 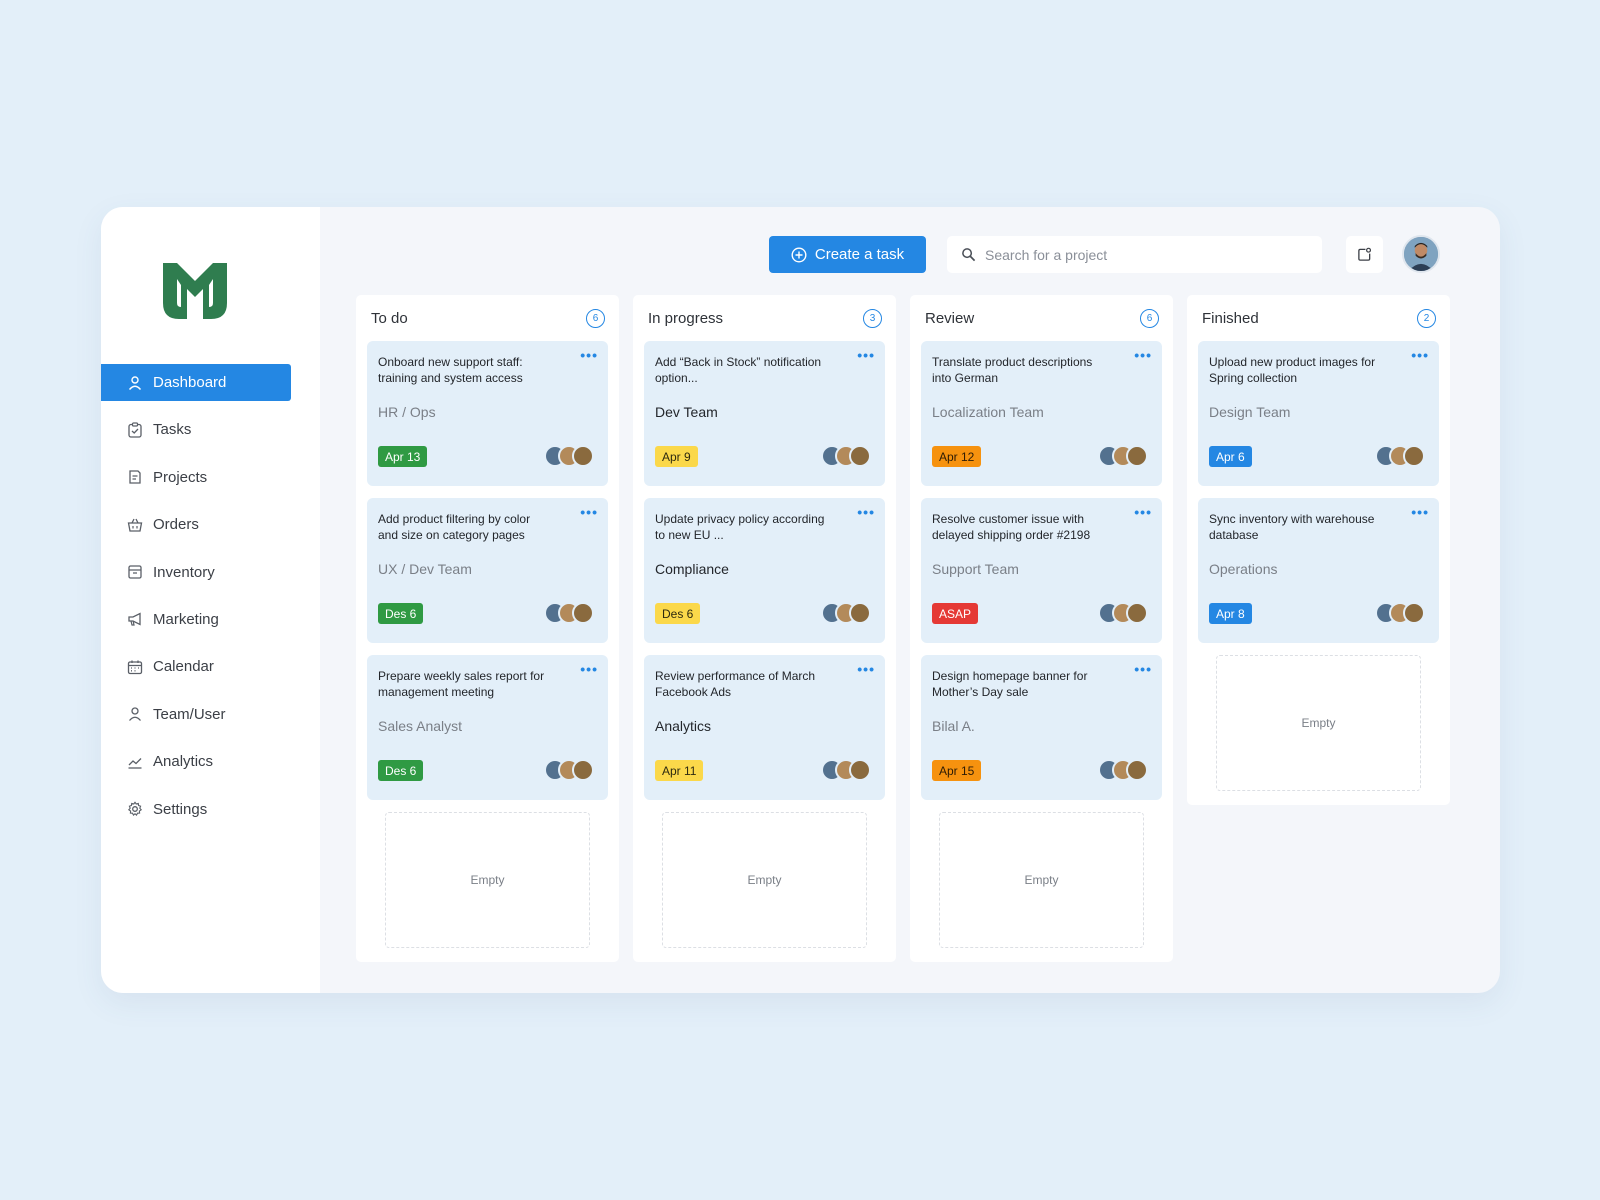 I want to click on search-input, so click(x=1150, y=254).